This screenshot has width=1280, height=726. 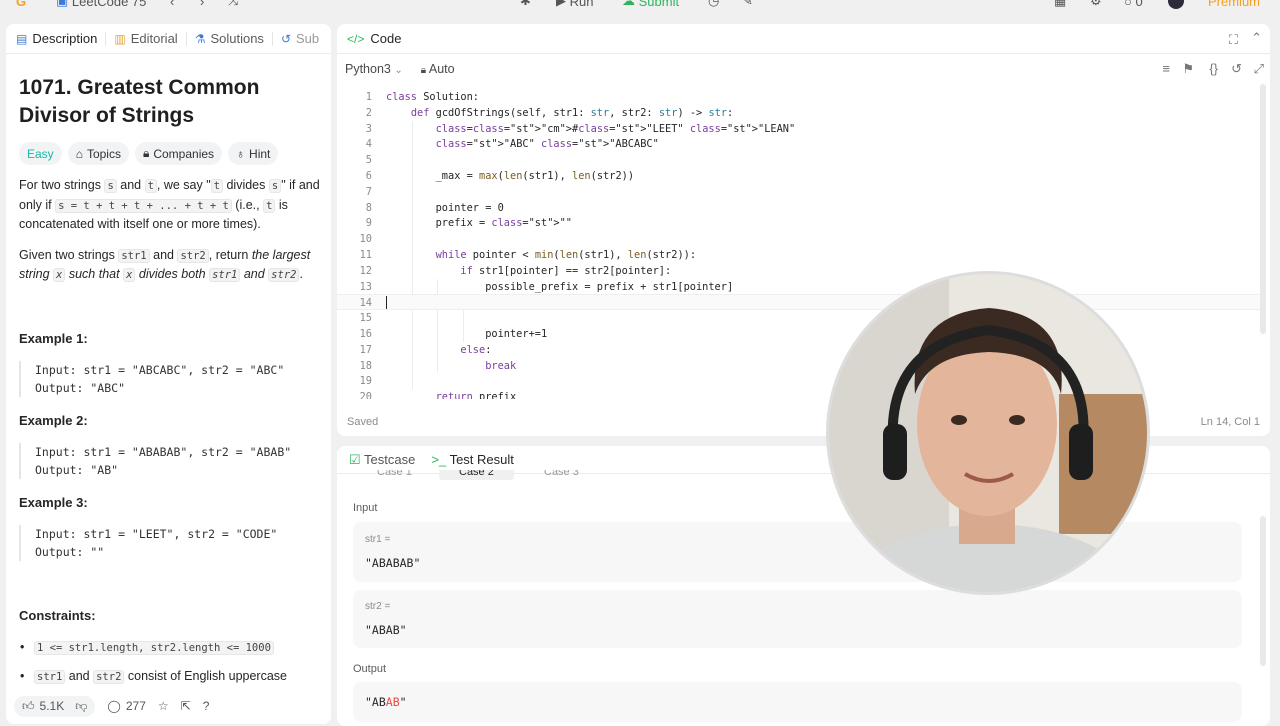 What do you see at coordinates (1259, 69) in the screenshot?
I see `fullscreen-icon: ⤢` at bounding box center [1259, 69].